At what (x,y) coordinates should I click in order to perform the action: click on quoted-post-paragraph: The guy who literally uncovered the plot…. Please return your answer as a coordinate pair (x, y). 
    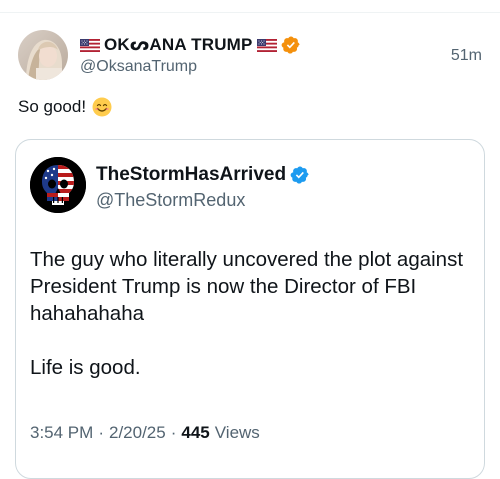
    Looking at the image, I should click on (247, 286).